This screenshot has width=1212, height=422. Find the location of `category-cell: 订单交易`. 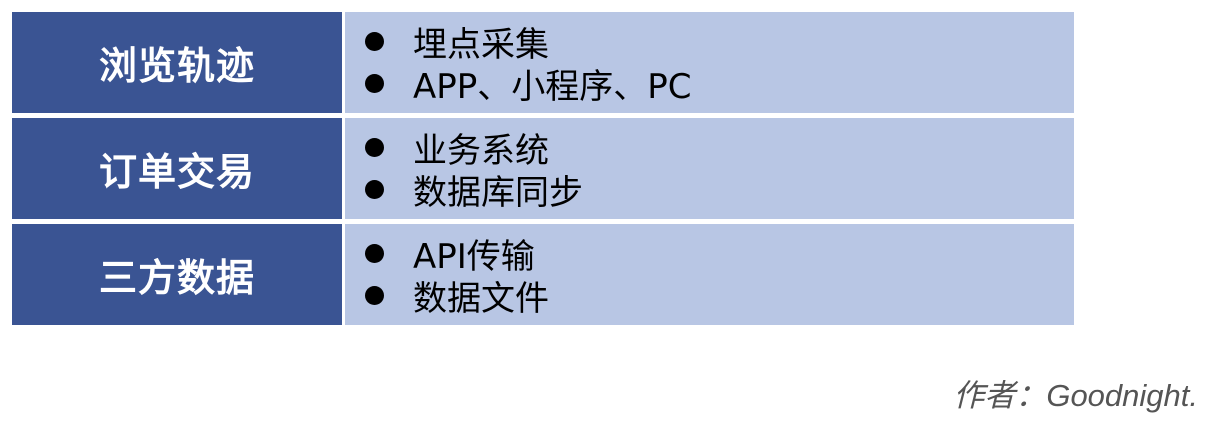

category-cell: 订单交易 is located at coordinates (177, 168).